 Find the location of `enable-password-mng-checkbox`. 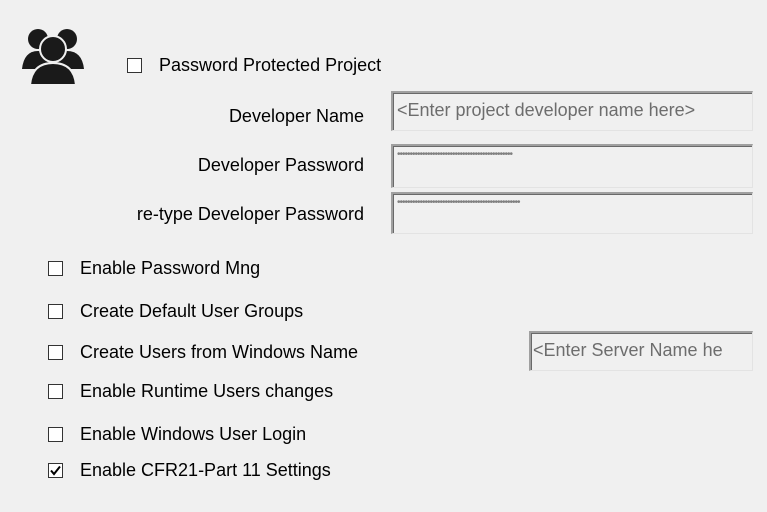

enable-password-mng-checkbox is located at coordinates (55, 268).